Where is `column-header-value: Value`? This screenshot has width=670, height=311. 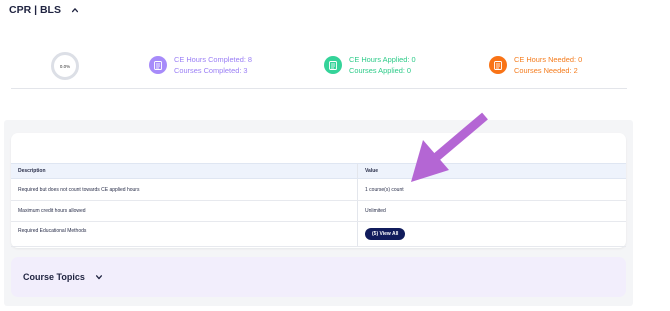
column-header-value: Value is located at coordinates (372, 171).